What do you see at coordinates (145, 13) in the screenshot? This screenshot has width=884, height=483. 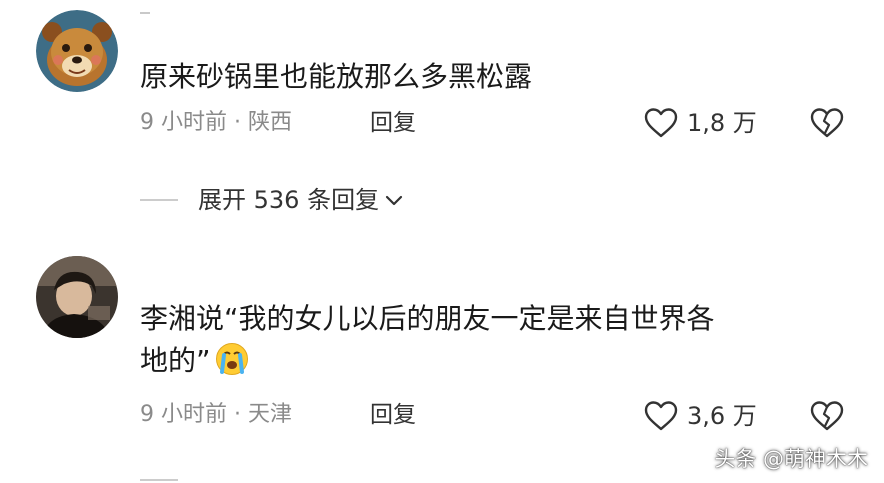 I see `top-divider` at bounding box center [145, 13].